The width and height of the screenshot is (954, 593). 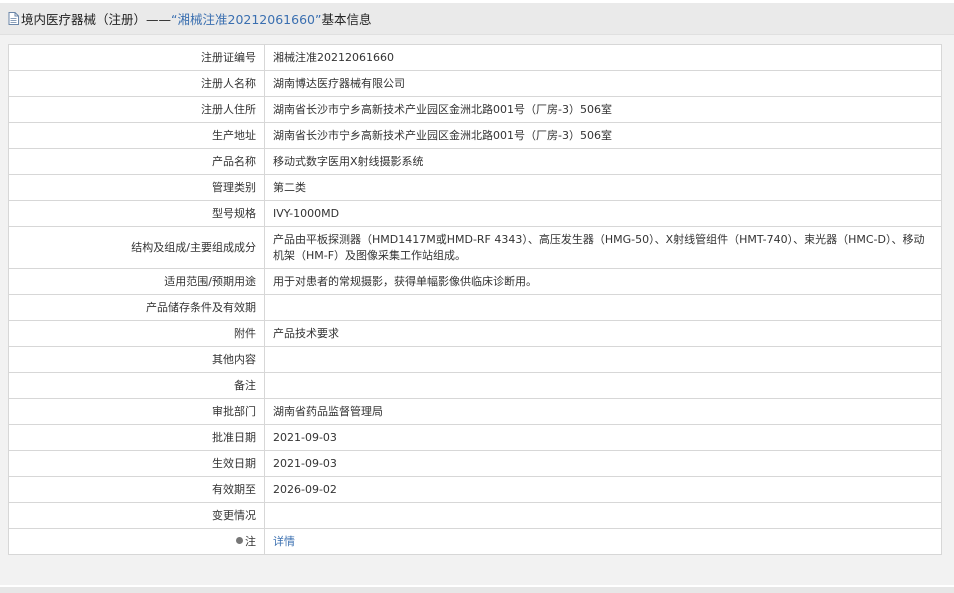 I want to click on table-row: 附件 产品技术要求, so click(x=475, y=333).